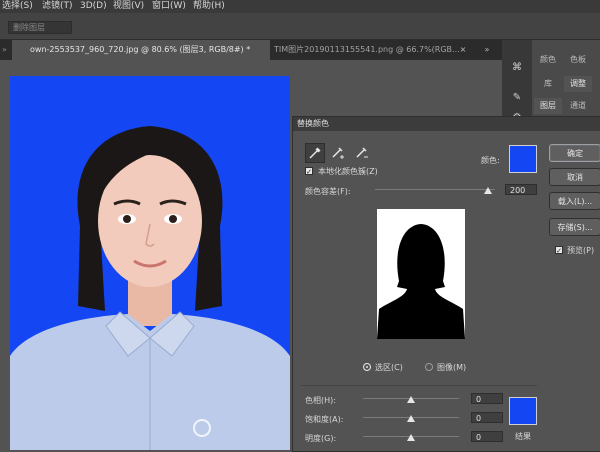 Image resolution: width=600 pixels, height=452 pixels. What do you see at coordinates (128, 6) in the screenshot?
I see `menu-view: 视图(V)` at bounding box center [128, 6].